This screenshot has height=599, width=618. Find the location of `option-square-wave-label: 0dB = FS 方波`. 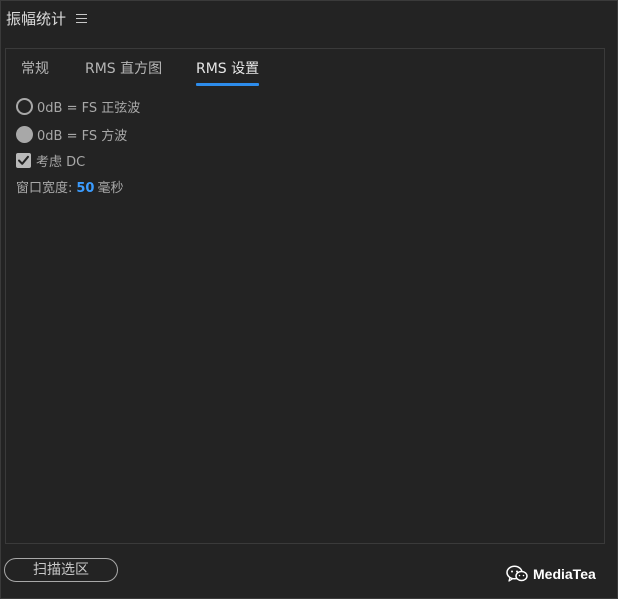

option-square-wave-label: 0dB = FS 方波 is located at coordinates (82, 136).